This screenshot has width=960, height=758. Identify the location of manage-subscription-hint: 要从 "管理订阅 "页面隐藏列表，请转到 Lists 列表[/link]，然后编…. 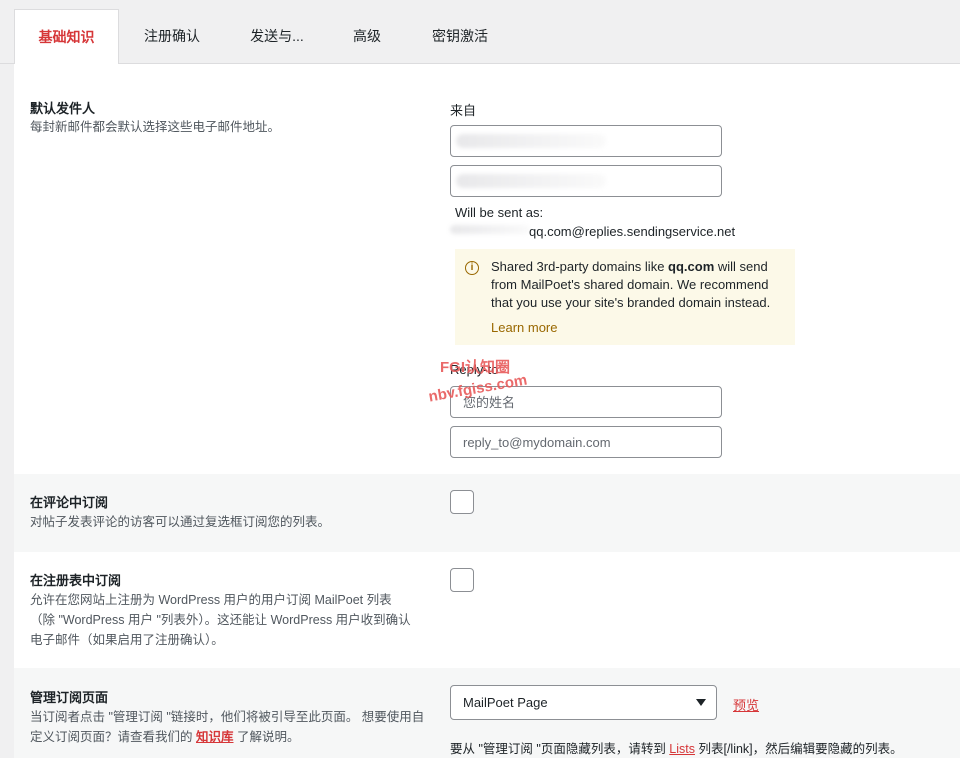
(676, 749).